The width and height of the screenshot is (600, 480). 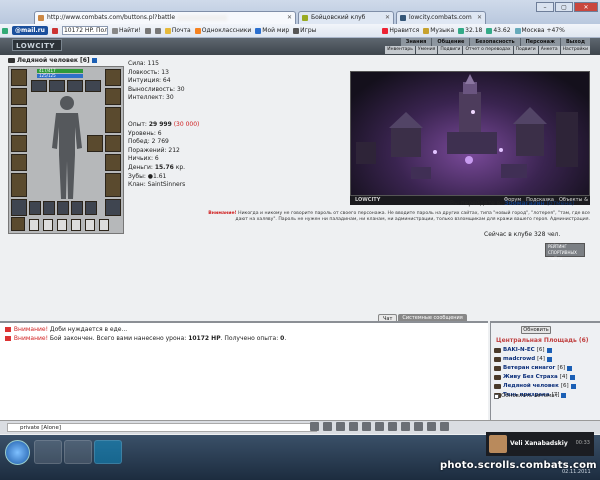 I want to click on toolbar-item-mail: Почта, so click(x=177, y=30).